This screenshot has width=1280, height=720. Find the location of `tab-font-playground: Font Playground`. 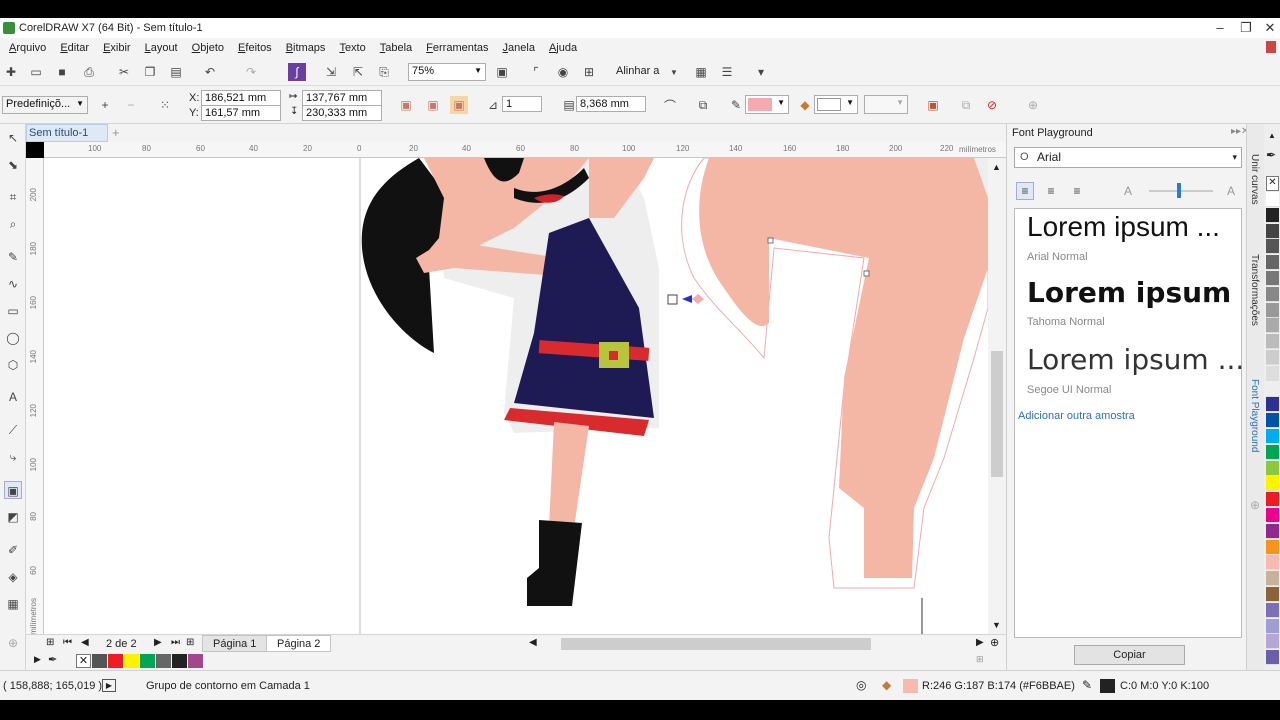

tab-font-playground: Font Playground is located at coordinates (1254, 415).